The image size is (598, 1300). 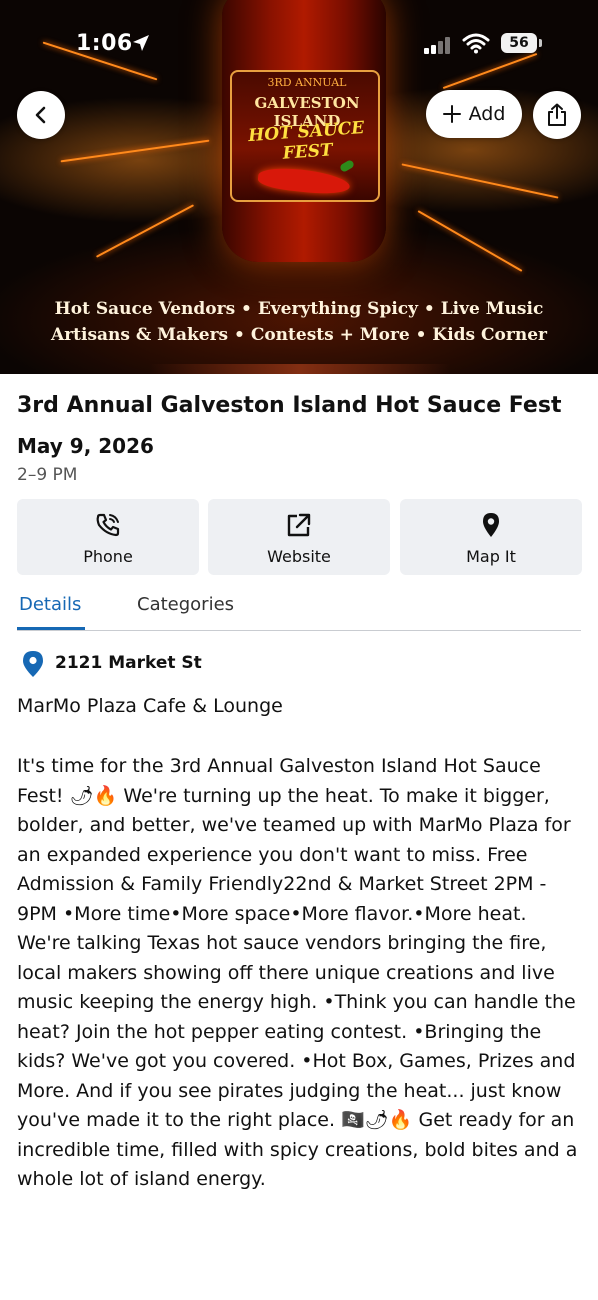 I want to click on tab-details: Details, so click(x=50, y=604).